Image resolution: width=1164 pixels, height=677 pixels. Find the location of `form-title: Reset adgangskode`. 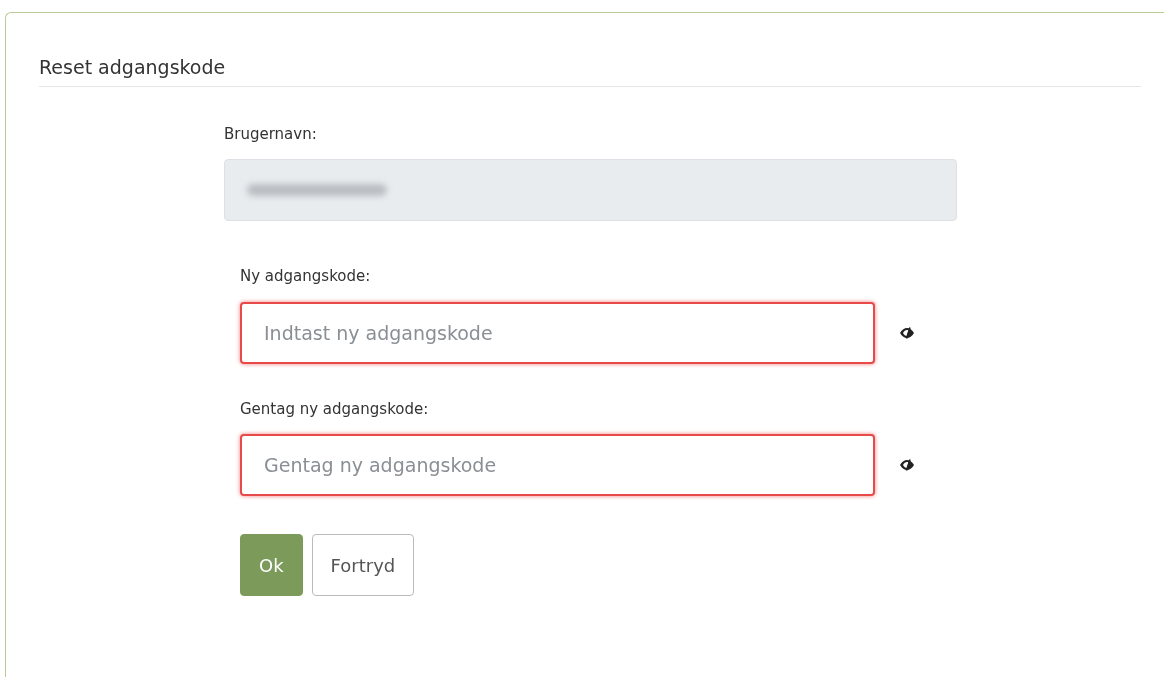

form-title: Reset adgangskode is located at coordinates (132, 67).